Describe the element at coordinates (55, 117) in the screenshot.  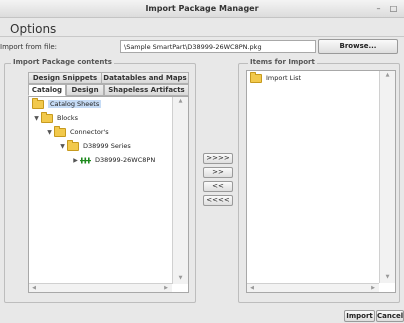
I see `tree-row-blocks: ▼ Blocks` at that location.